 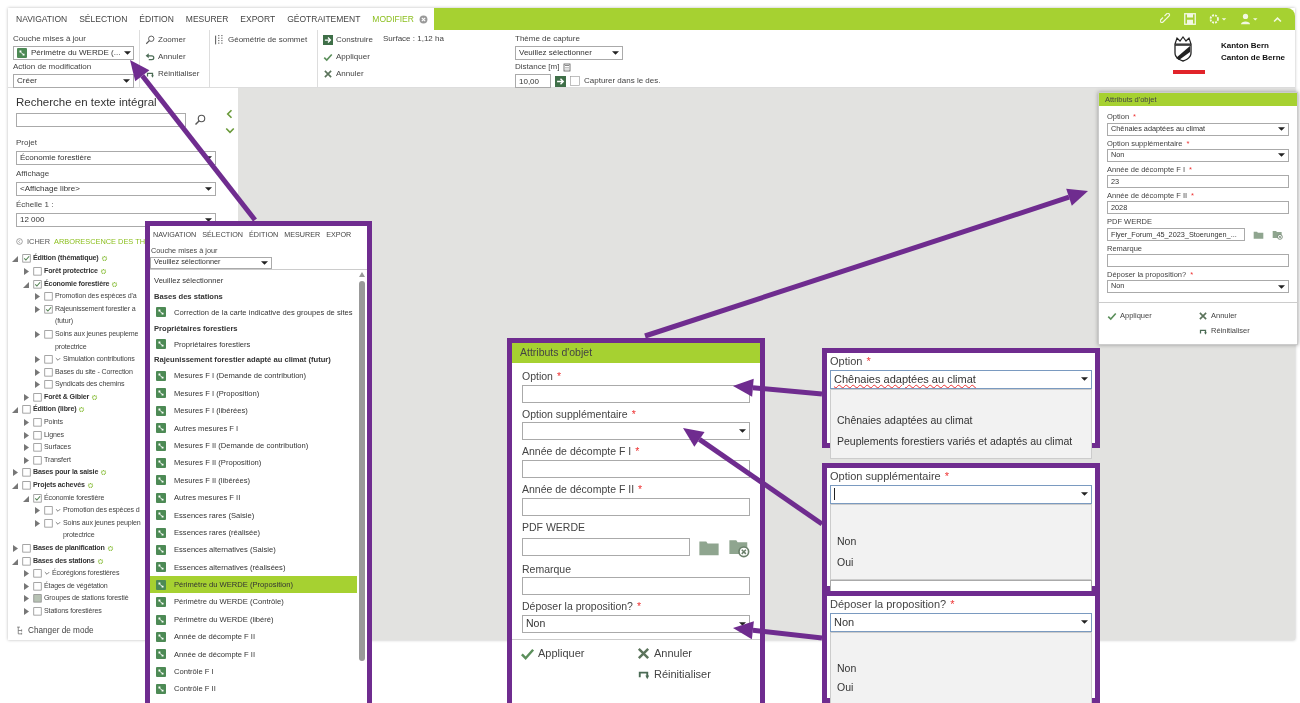 I want to click on select-field: Économie forestière, so click(x=116, y=158).